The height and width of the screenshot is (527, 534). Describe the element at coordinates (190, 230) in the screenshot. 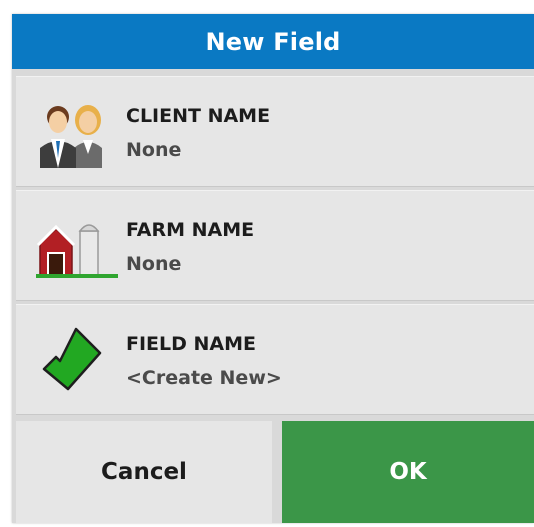

I see `farm-name-label: FARM NAME` at that location.